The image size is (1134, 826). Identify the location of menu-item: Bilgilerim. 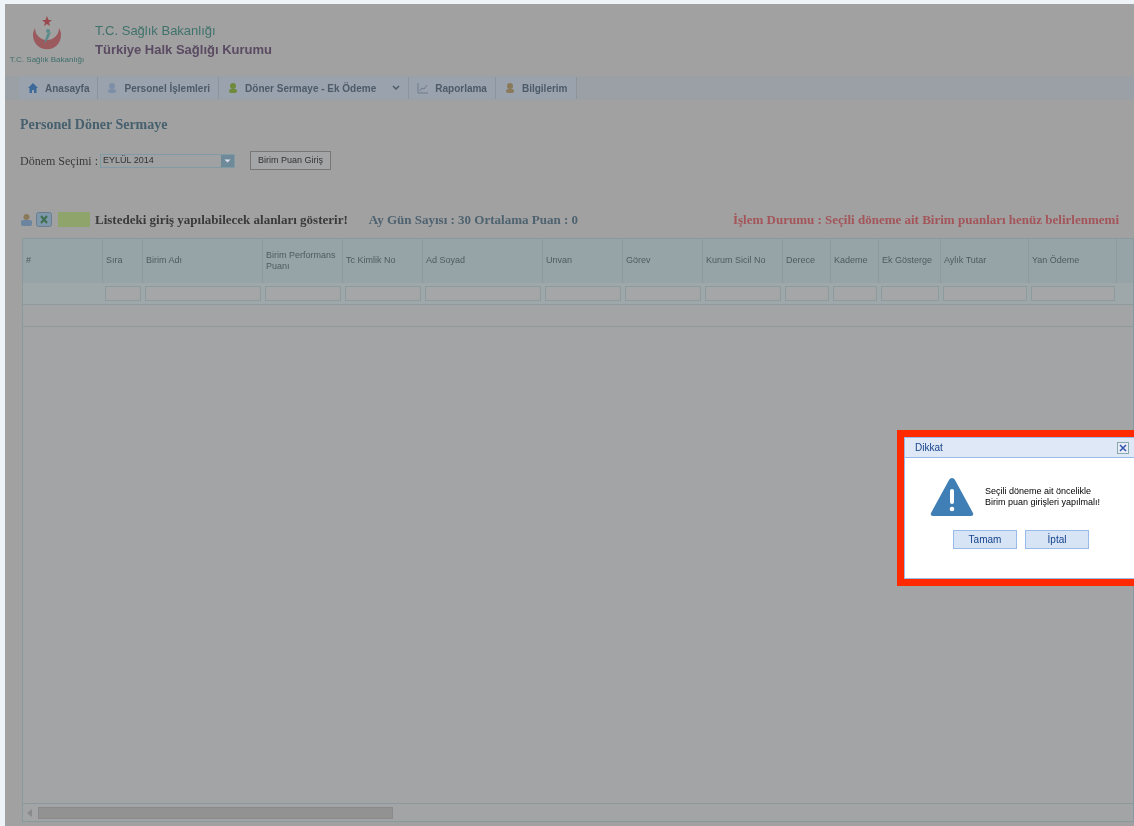
(536, 88).